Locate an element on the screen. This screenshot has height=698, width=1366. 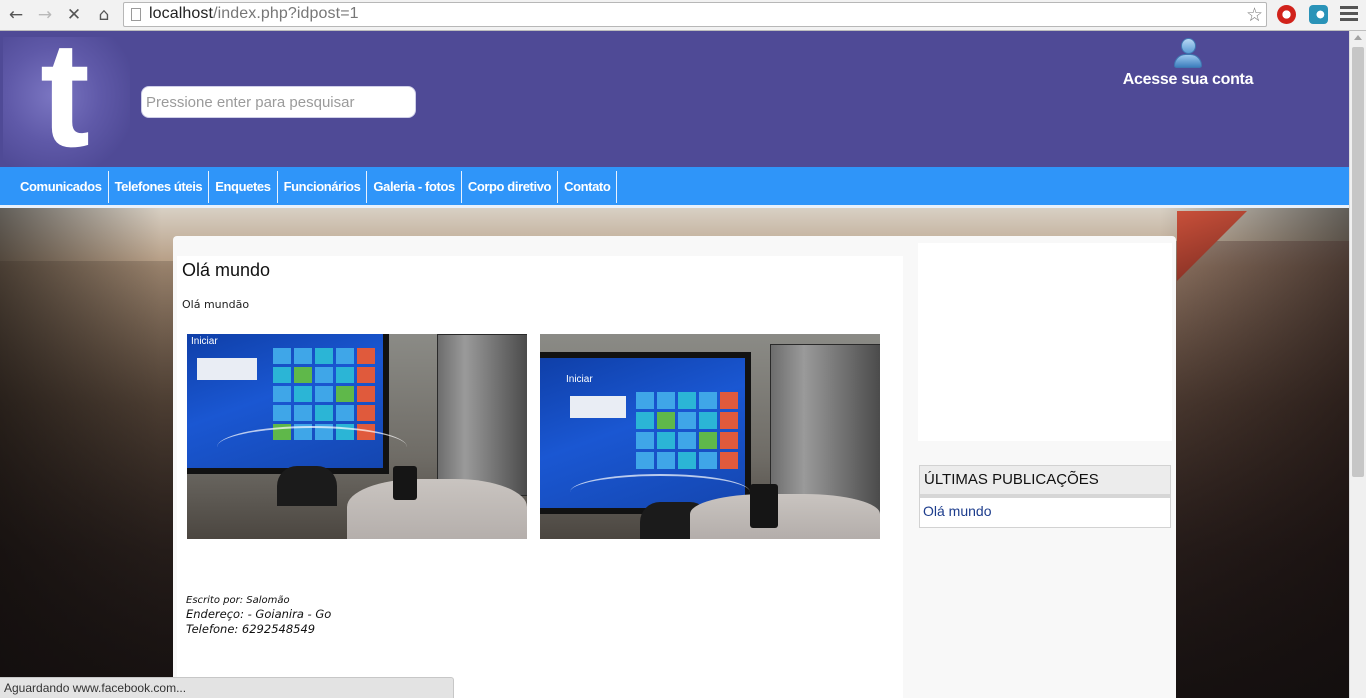
post-photo-1: Iniciar is located at coordinates (357, 436).